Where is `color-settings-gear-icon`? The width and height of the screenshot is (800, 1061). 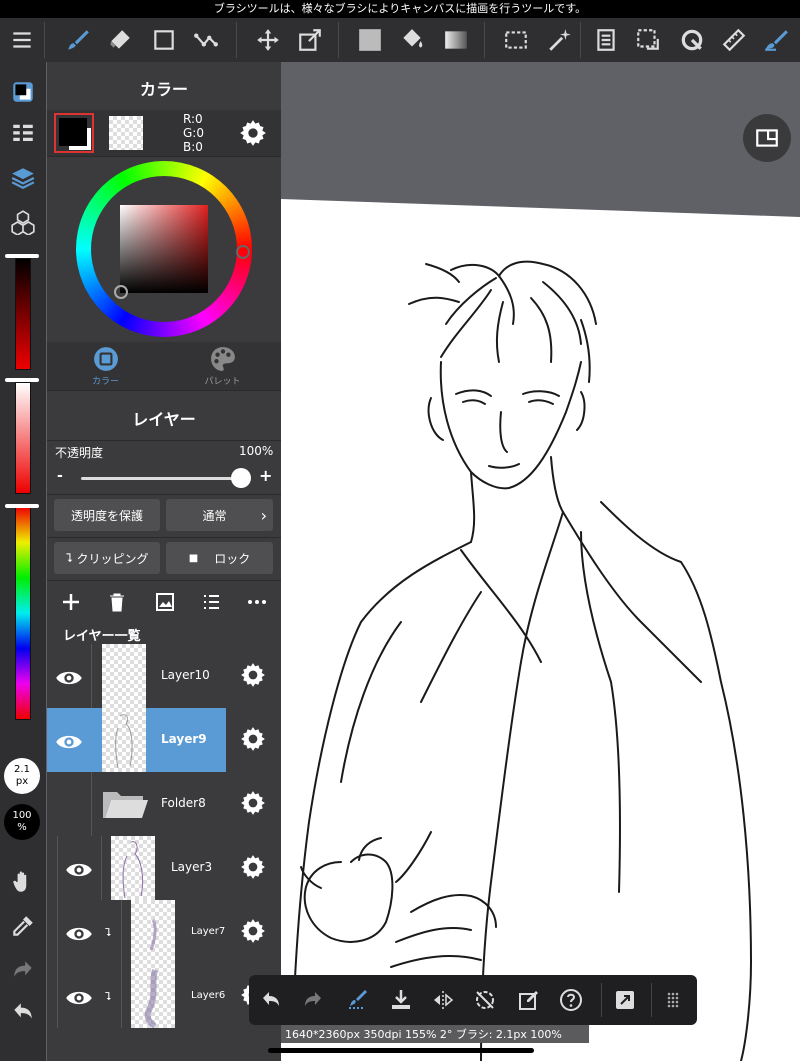
color-settings-gear-icon is located at coordinates (253, 133).